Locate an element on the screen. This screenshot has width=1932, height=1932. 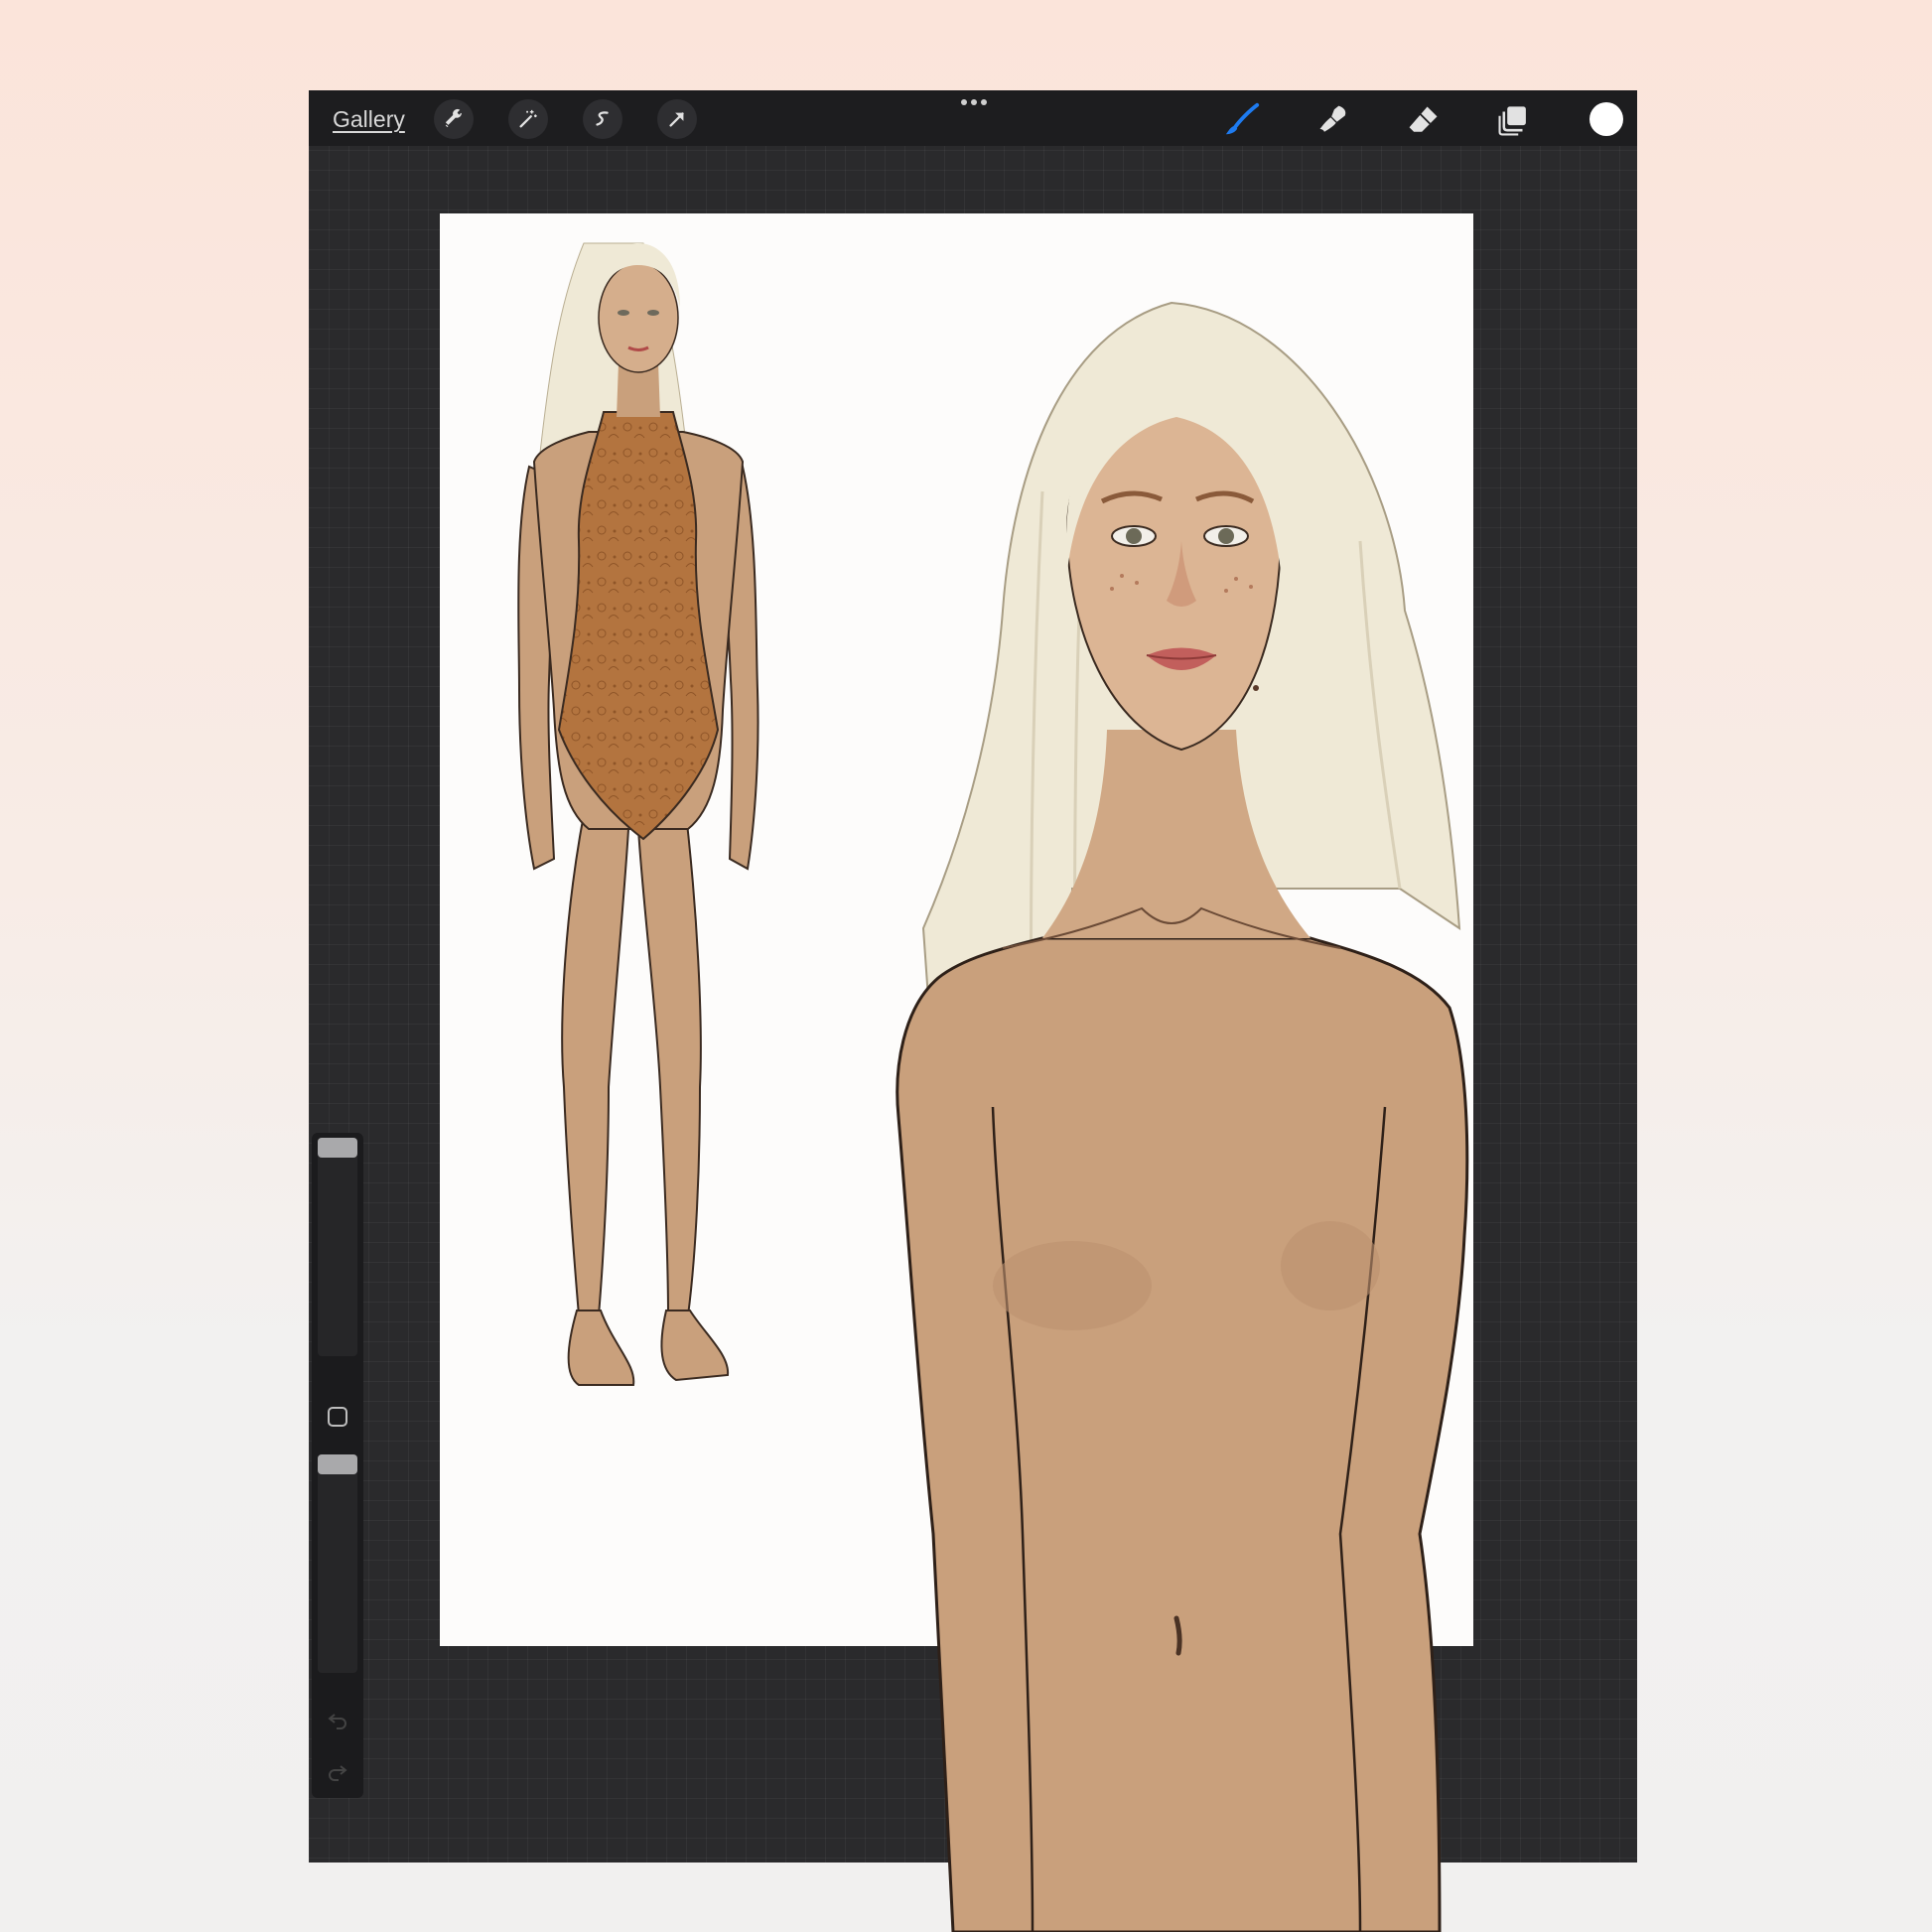
actions-button is located at coordinates (454, 119).